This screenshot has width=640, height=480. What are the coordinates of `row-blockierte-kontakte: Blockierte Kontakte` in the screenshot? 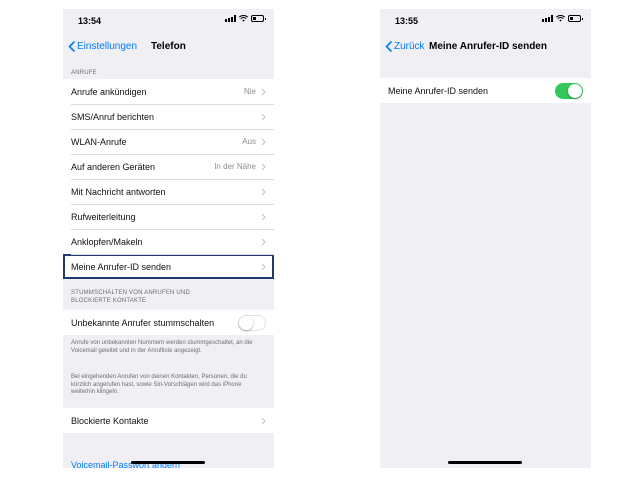 It's located at (168, 420).